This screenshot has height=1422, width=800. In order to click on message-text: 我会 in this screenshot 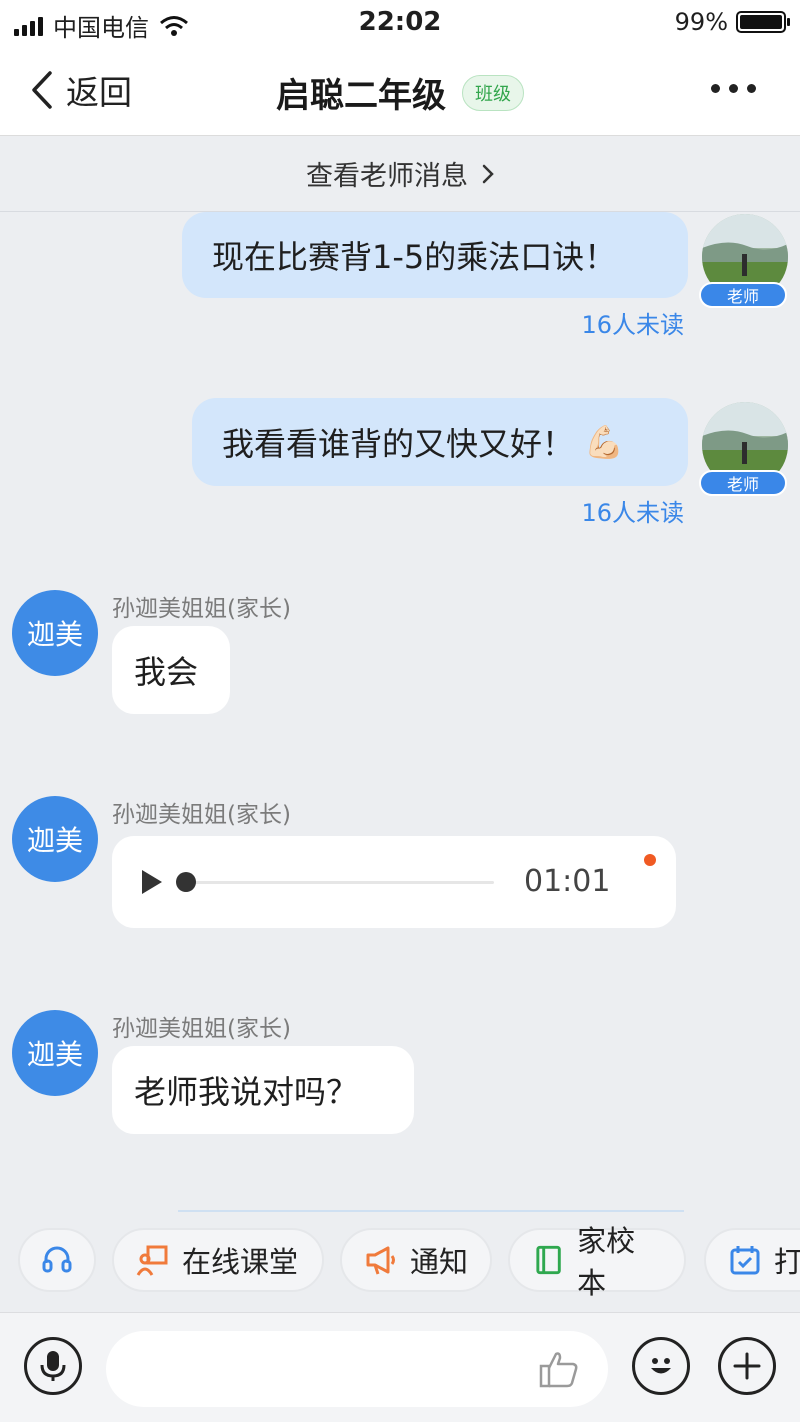, I will do `click(166, 672)`.